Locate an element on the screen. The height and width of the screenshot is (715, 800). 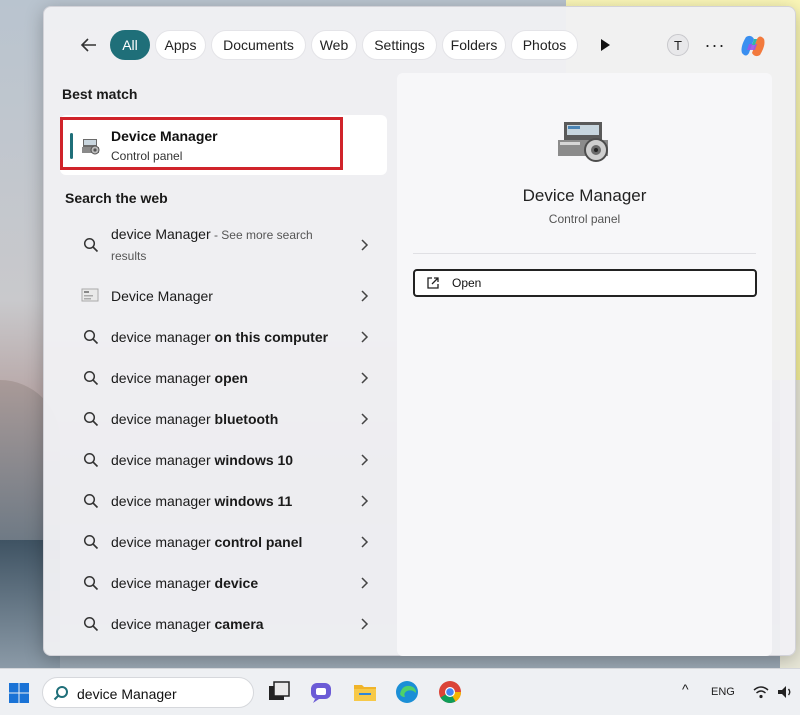
wifi-icon is located at coordinates (761, 692).